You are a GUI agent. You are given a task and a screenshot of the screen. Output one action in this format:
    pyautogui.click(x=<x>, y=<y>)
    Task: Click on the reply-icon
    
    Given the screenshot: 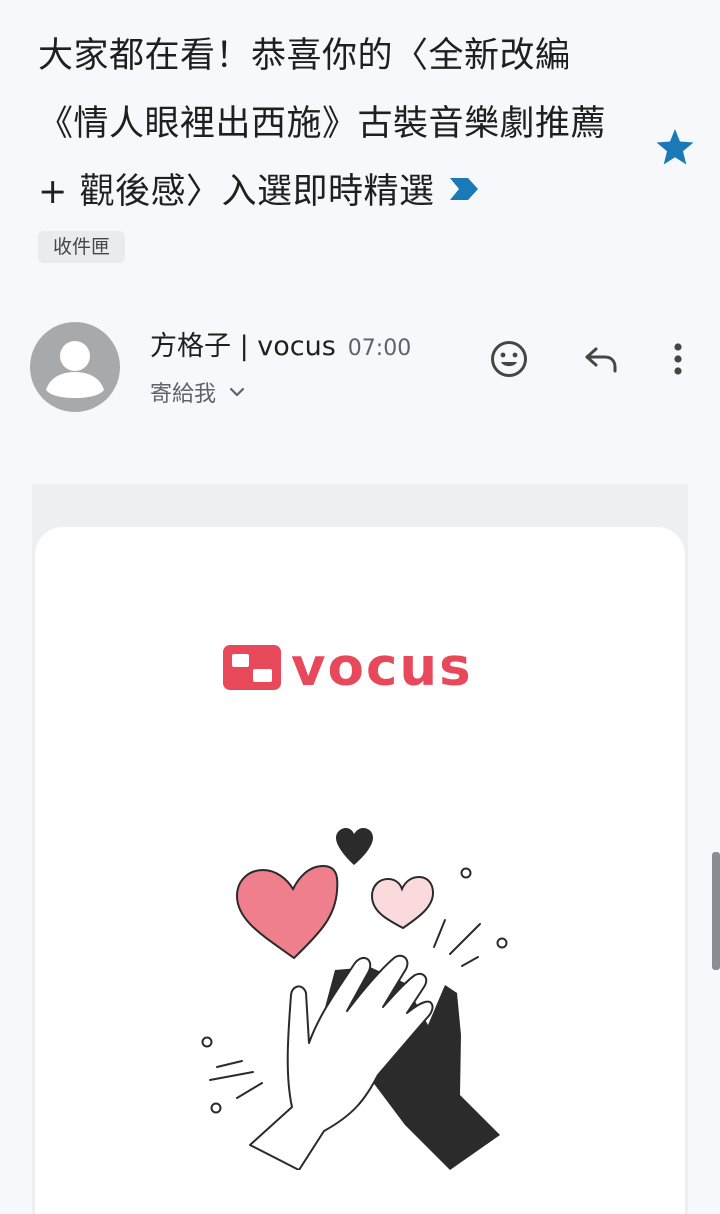 What is the action you would take?
    pyautogui.click(x=601, y=360)
    